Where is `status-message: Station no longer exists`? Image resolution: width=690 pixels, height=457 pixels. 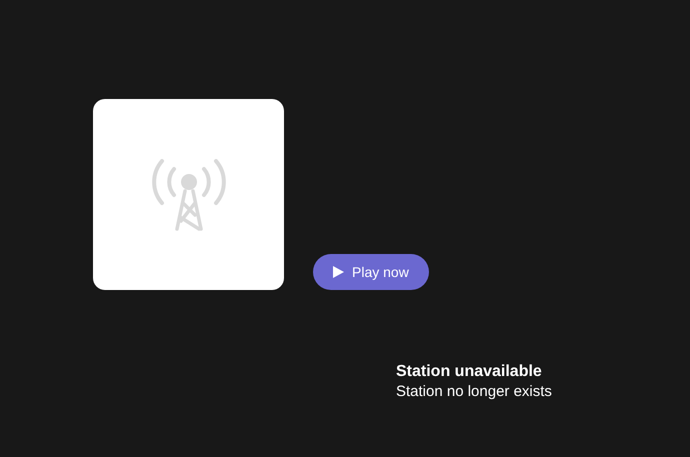
status-message: Station no longer exists is located at coordinates (474, 392).